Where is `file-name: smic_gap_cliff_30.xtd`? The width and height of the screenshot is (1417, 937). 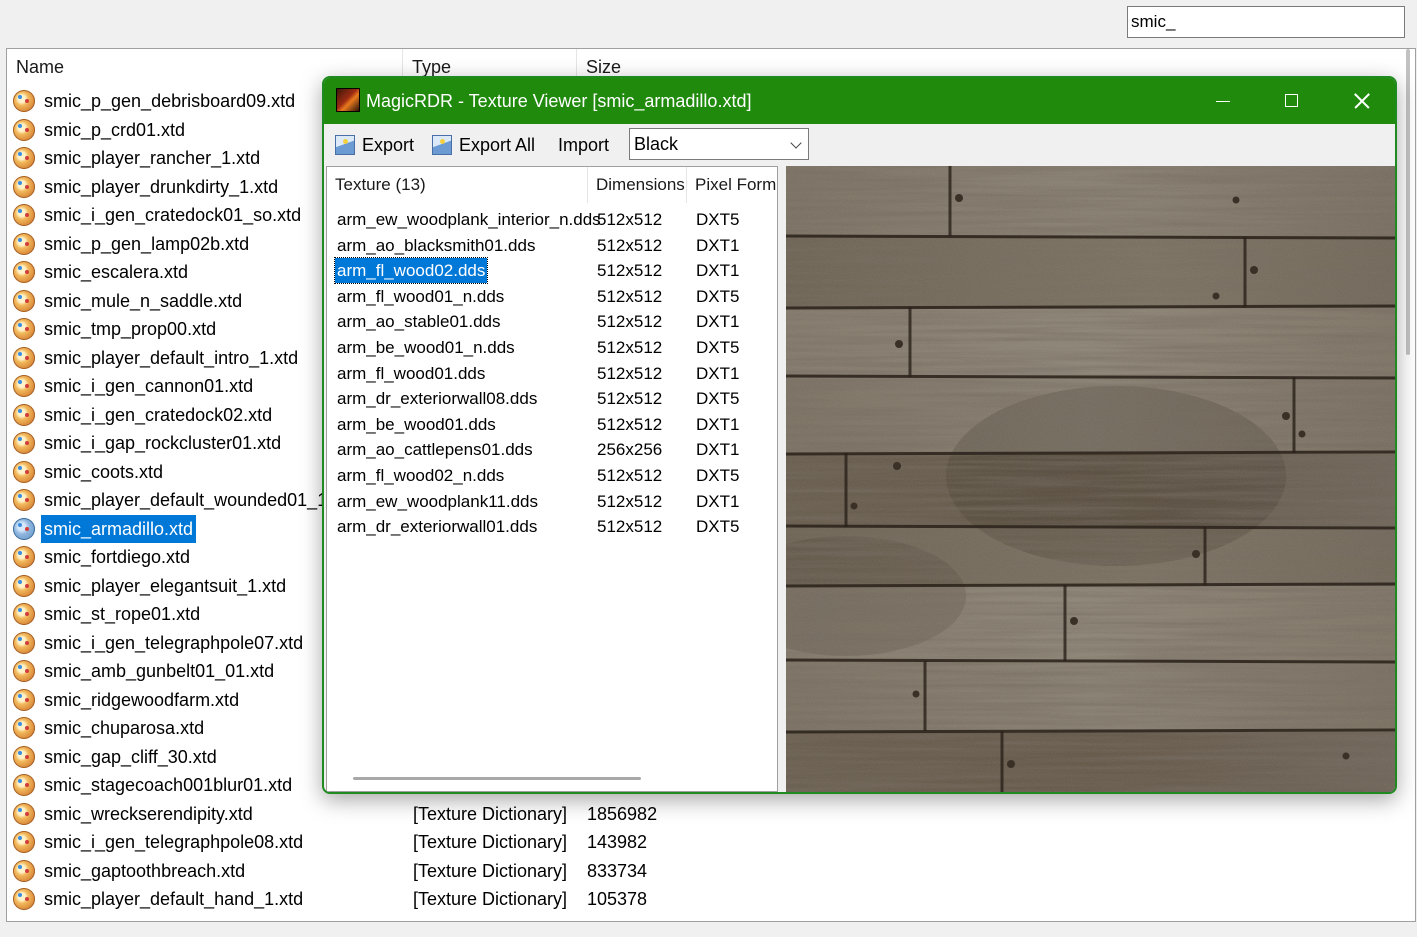
file-name: smic_gap_cliff_30.xtd is located at coordinates (130, 756).